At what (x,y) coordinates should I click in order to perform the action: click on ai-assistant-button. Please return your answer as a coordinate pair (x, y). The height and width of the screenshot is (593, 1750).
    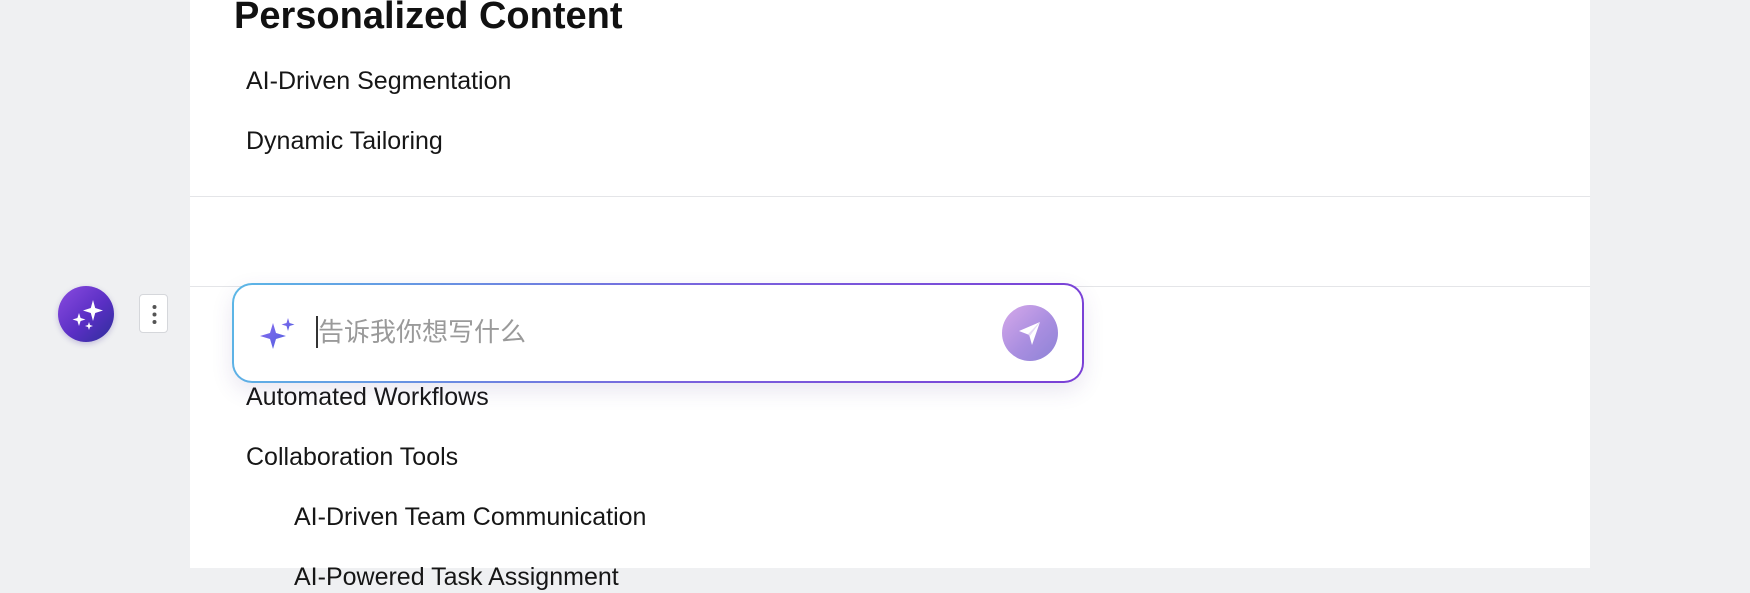
    Looking at the image, I should click on (86, 314).